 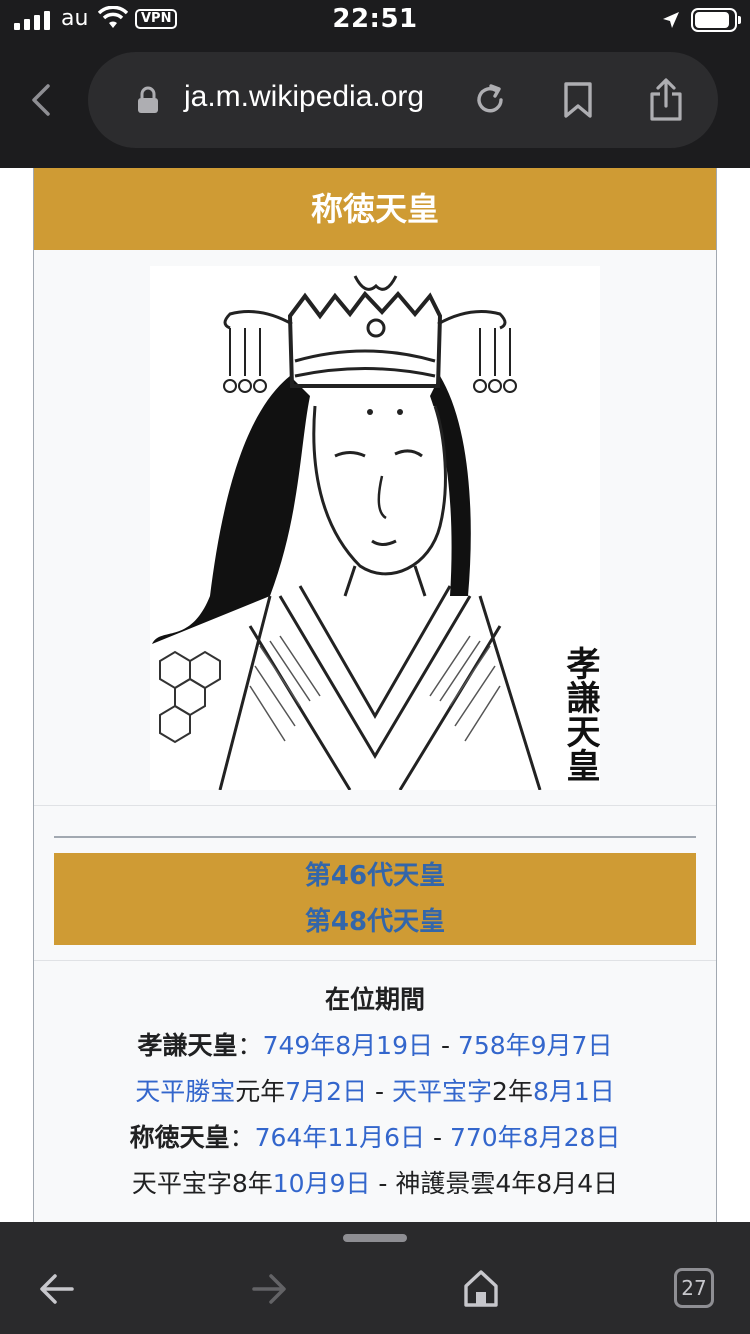 I want to click on shotoku-start-link: 764年11月6日, so click(x=340, y=1137).